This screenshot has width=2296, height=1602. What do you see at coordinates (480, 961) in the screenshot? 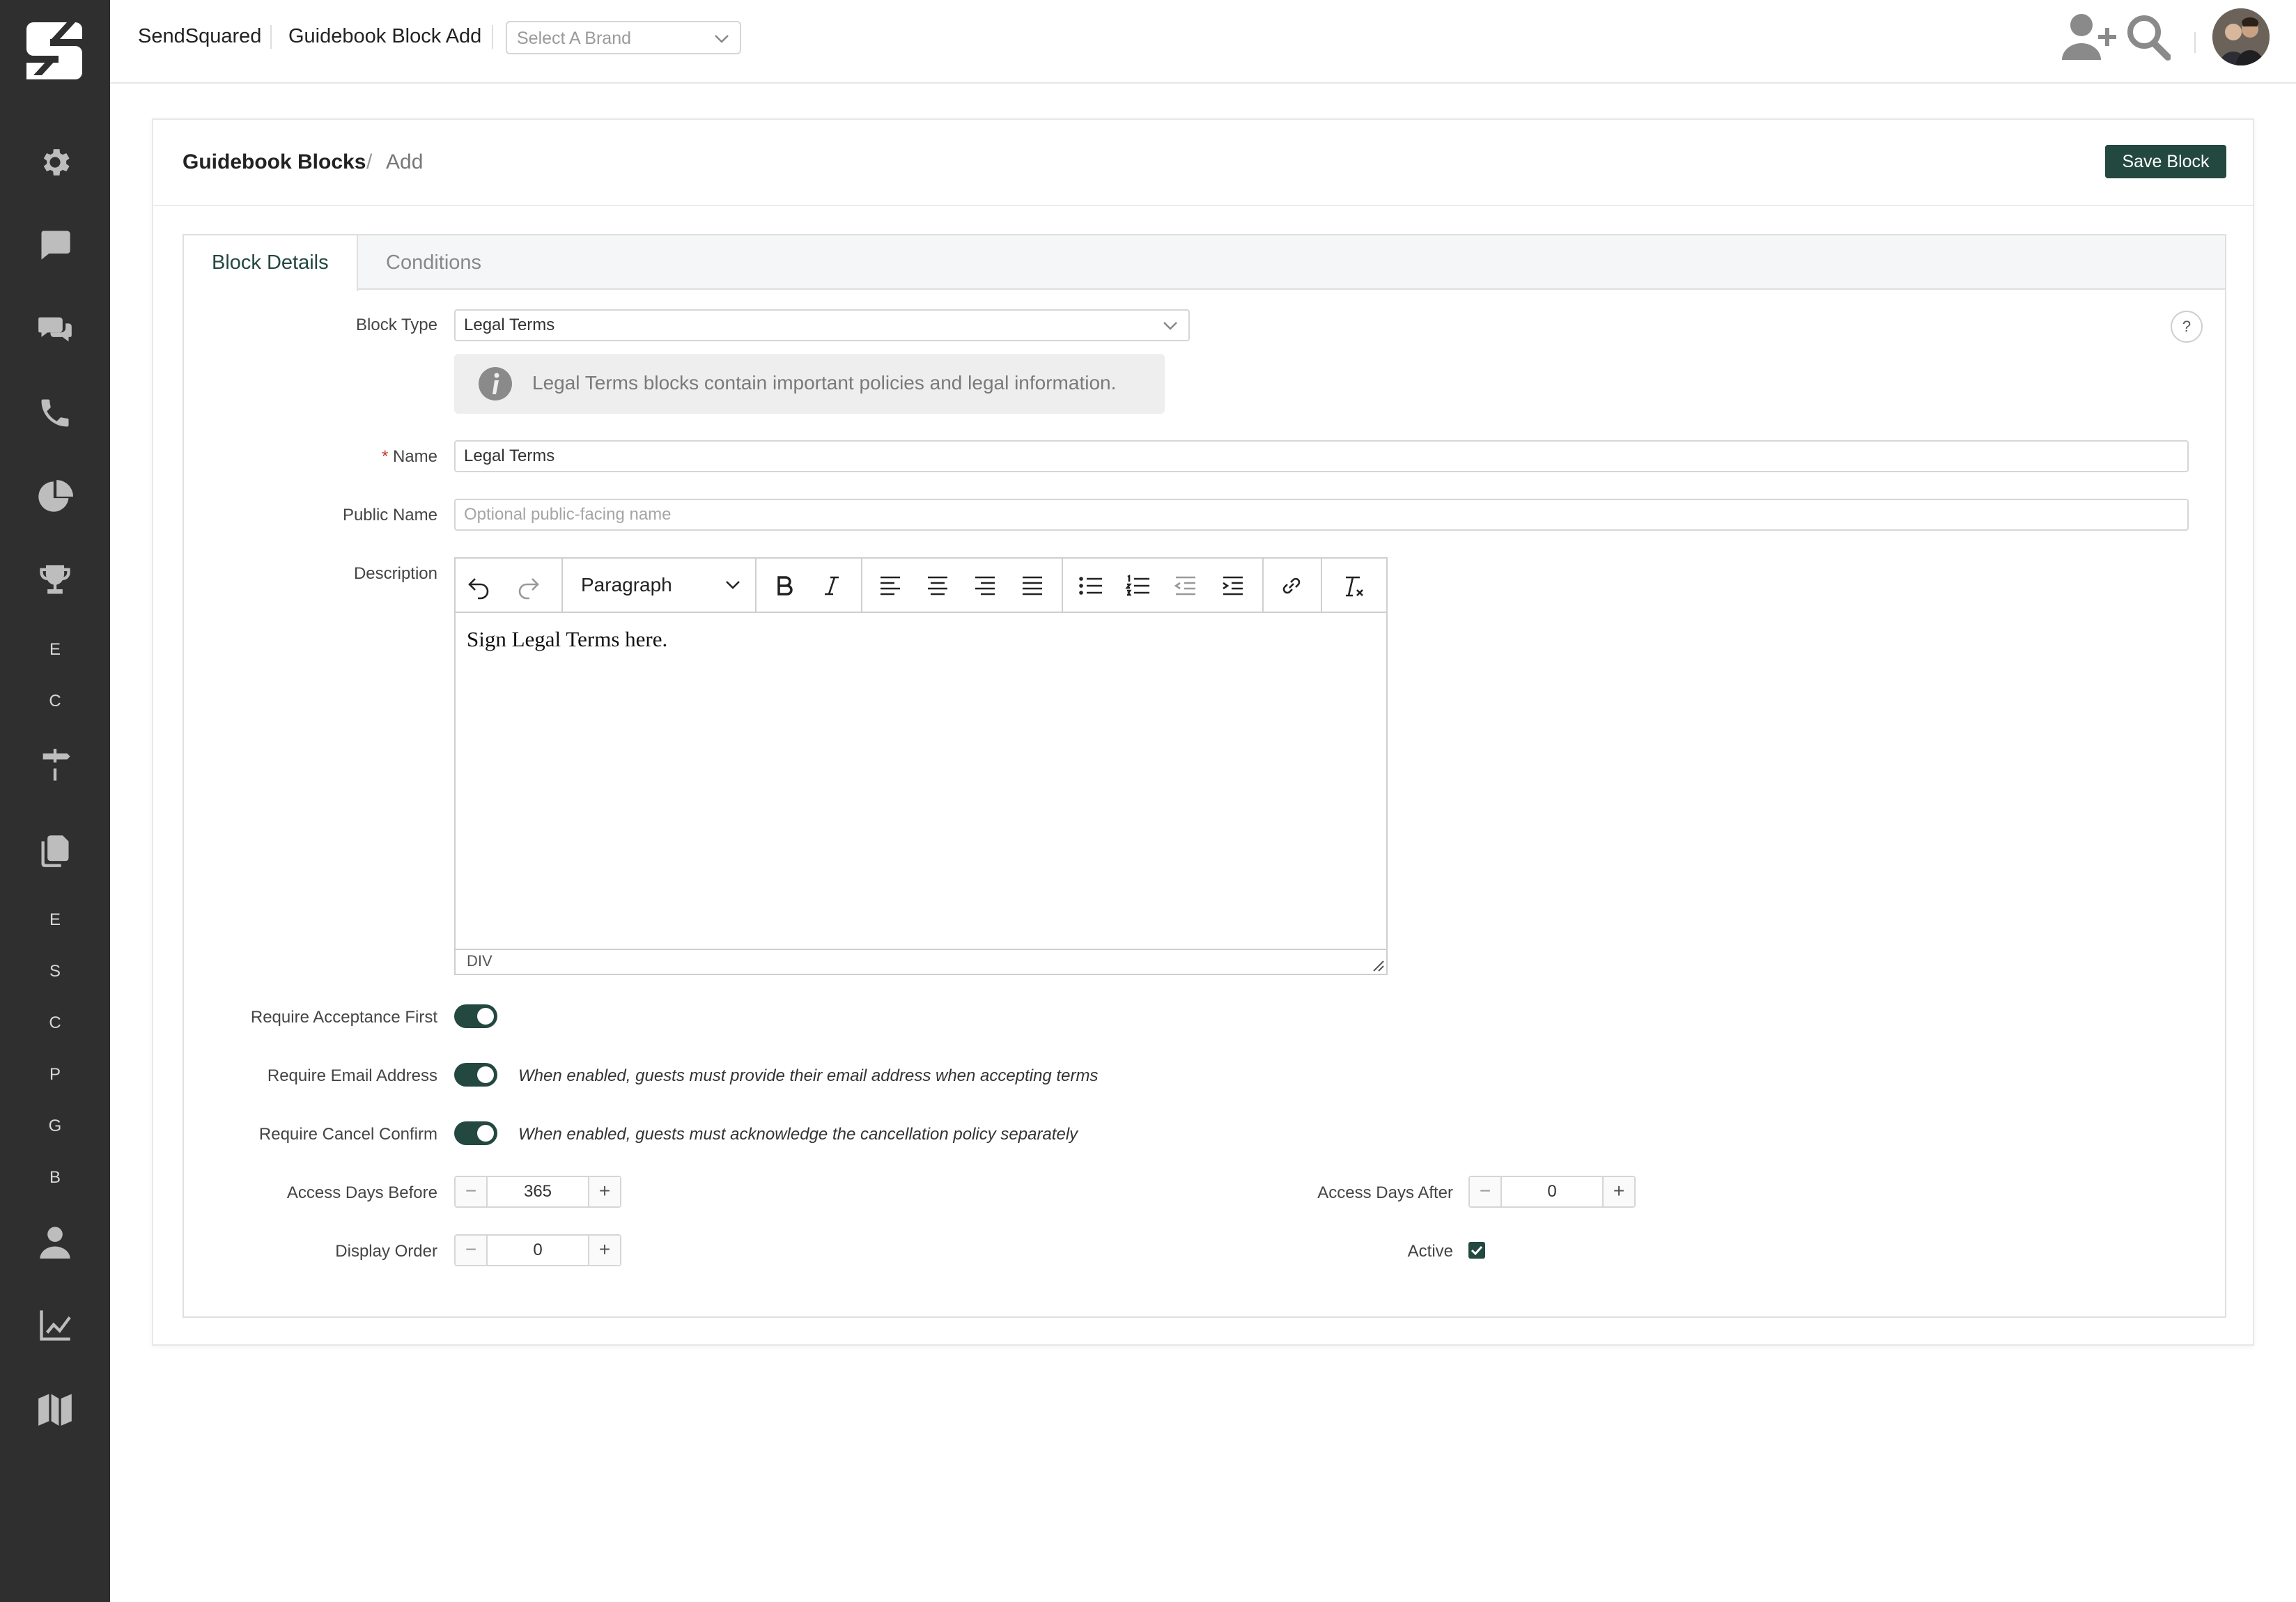
I see `editor-path: DIV` at bounding box center [480, 961].